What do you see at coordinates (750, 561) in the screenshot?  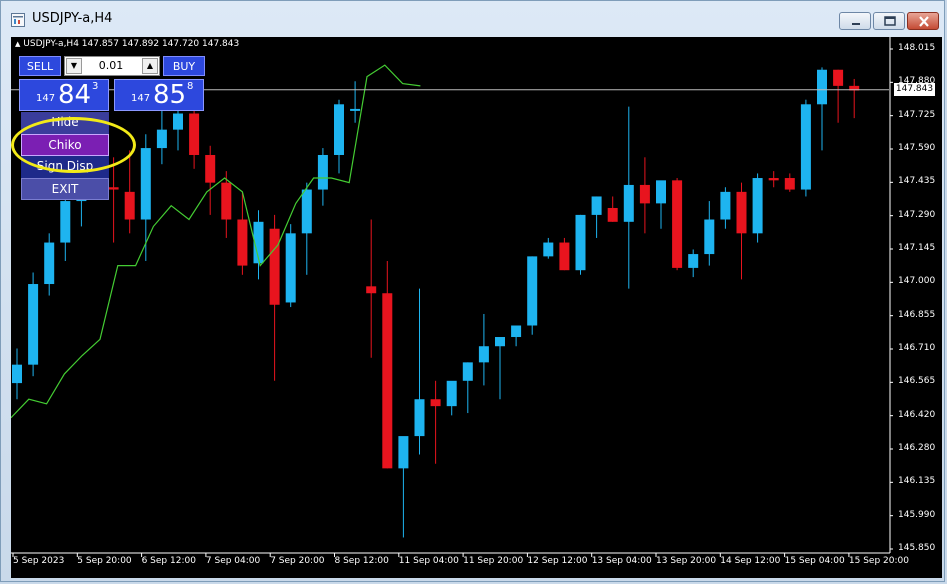 I see `time-tick-label: 14 Sep 12:00` at bounding box center [750, 561].